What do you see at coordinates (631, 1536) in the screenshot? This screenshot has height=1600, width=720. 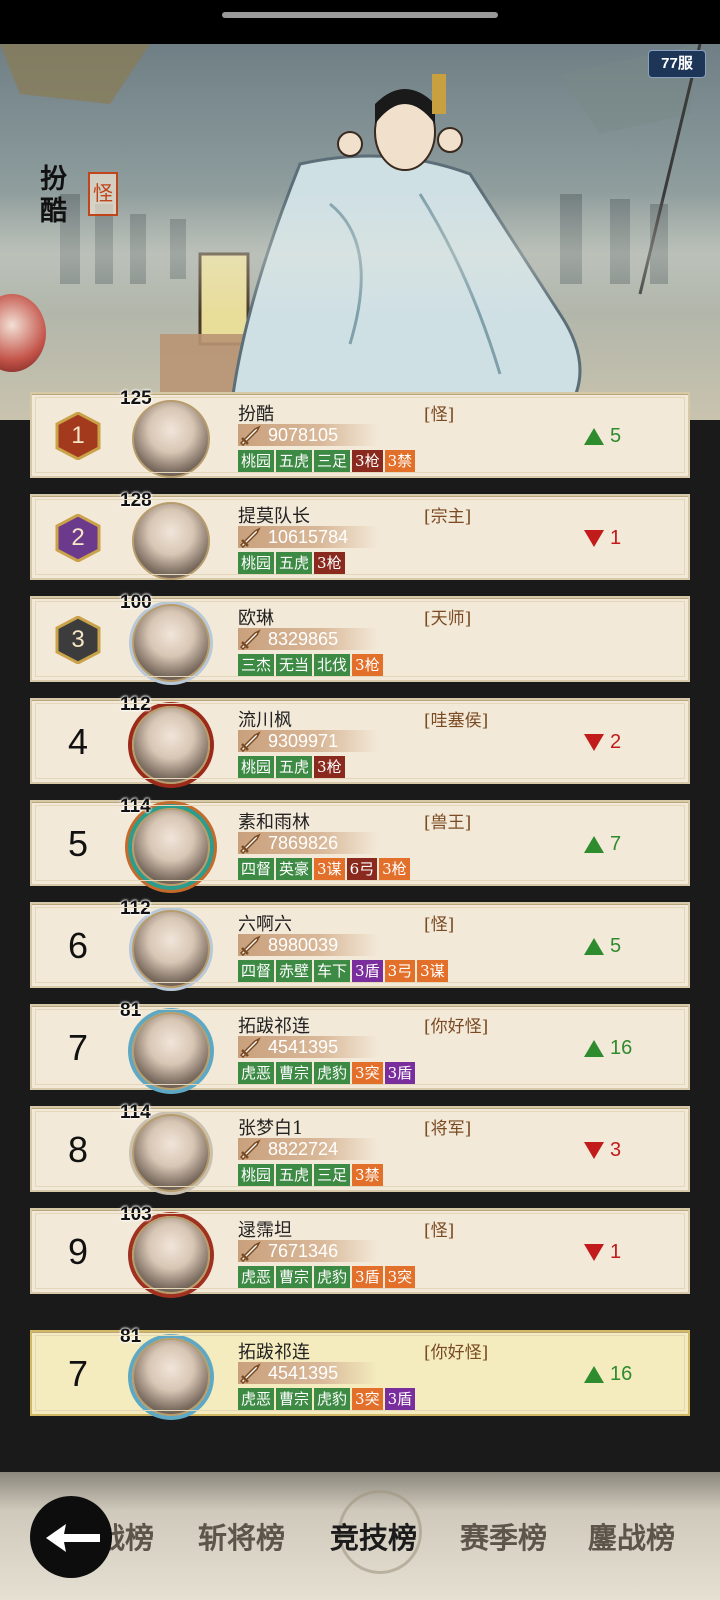 I see `tab-5: 鏖战榜` at bounding box center [631, 1536].